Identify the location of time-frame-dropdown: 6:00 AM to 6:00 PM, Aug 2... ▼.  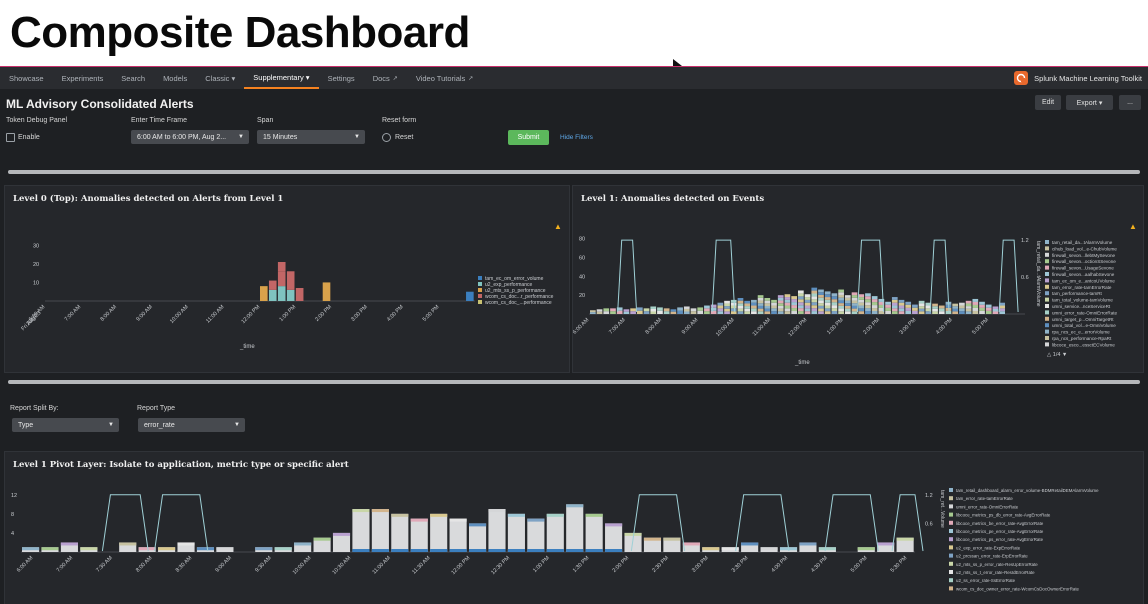
(190, 137).